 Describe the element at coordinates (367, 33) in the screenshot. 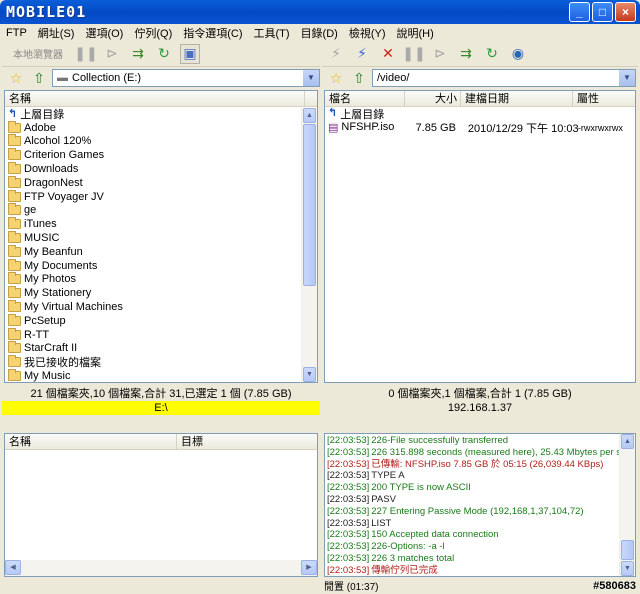

I see `menu-item: 檢視(Y)` at that location.